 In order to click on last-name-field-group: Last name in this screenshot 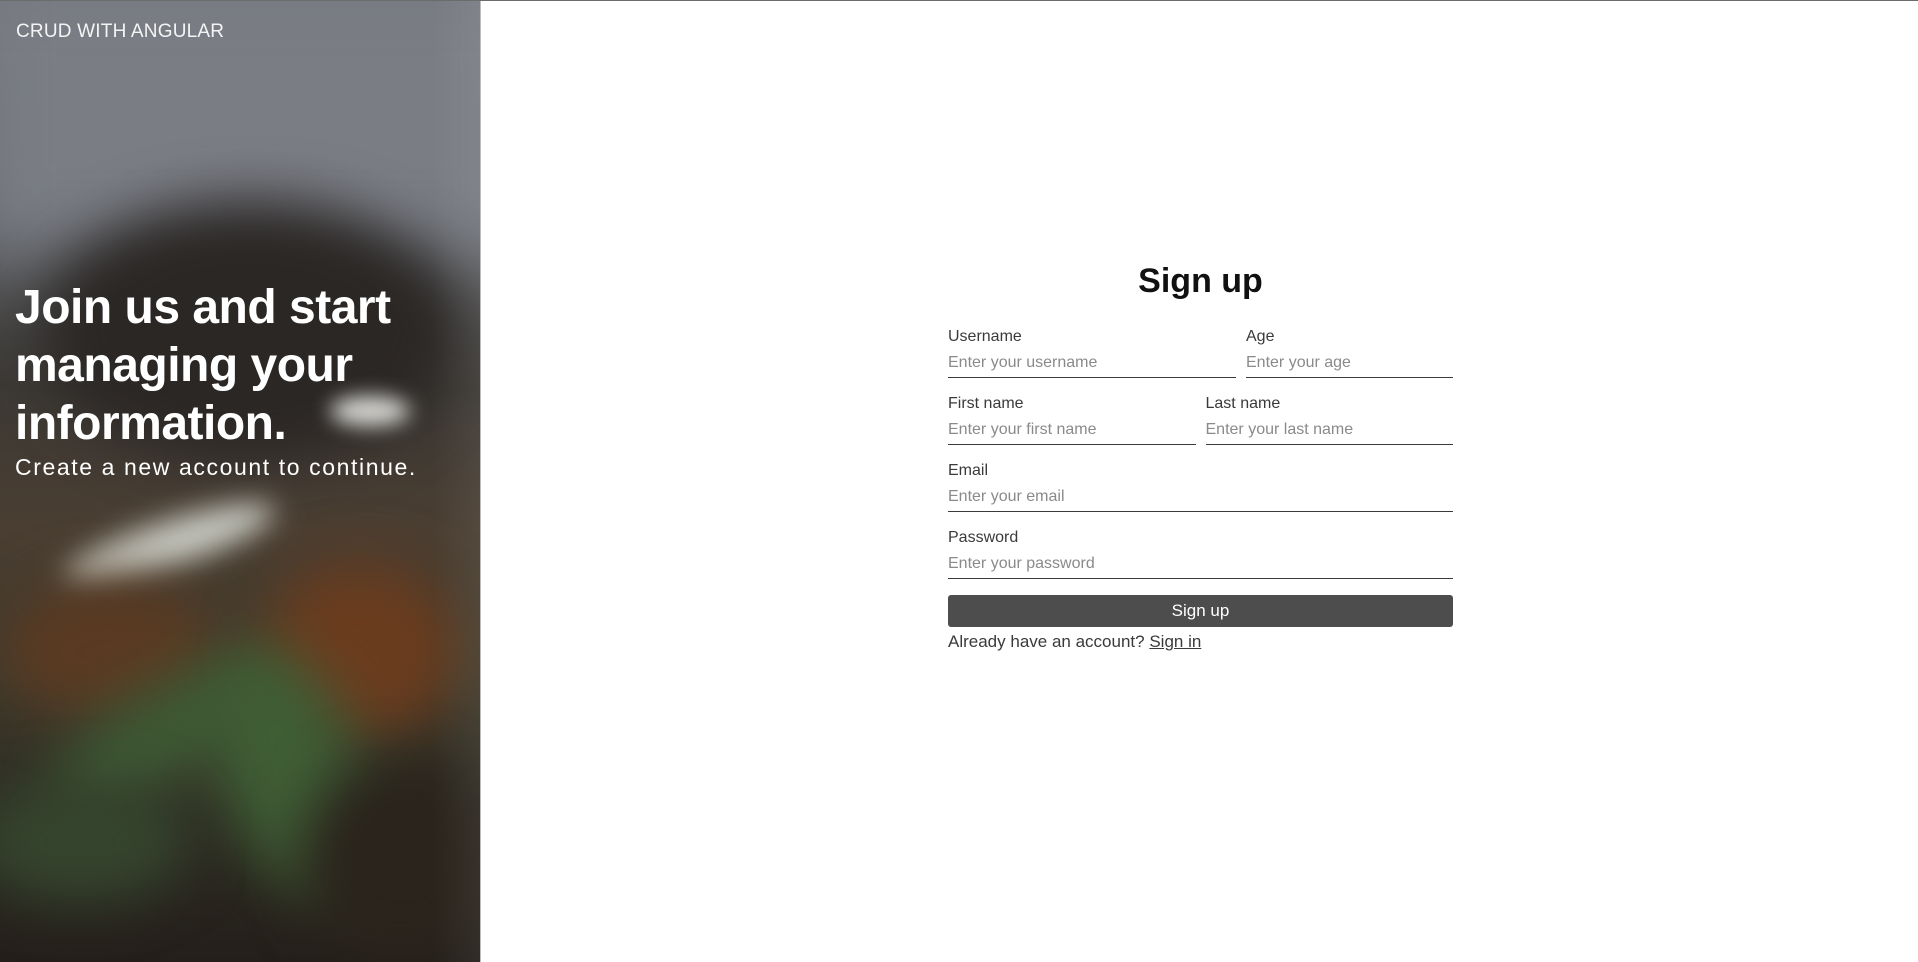, I will do `click(1329, 419)`.